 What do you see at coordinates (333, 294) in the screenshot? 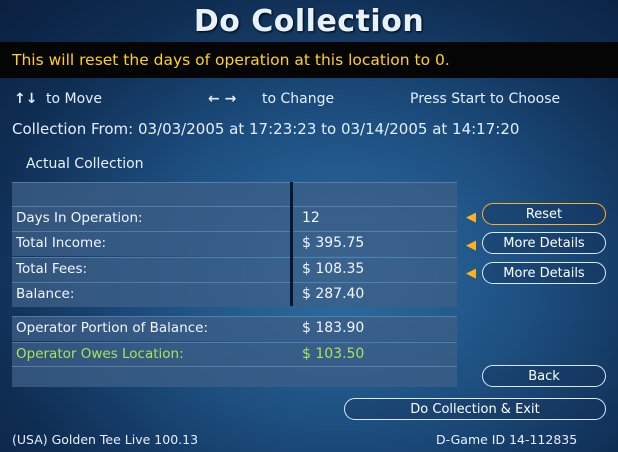
I see `row-value: $ 287.40` at bounding box center [333, 294].